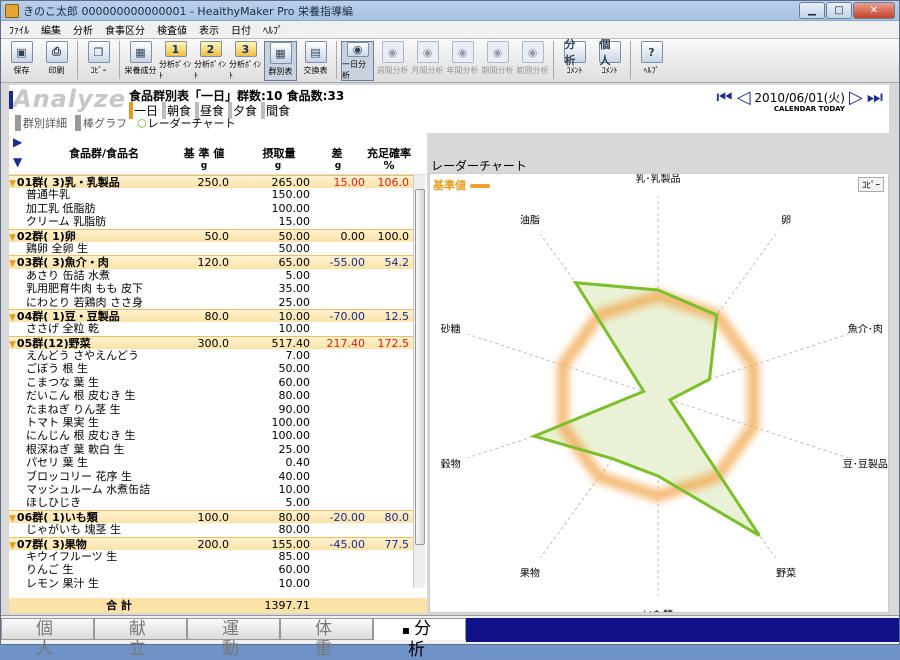 The width and height of the screenshot is (900, 660). What do you see at coordinates (233, 638) in the screenshot?
I see `tab-exercise: 運 動` at bounding box center [233, 638].